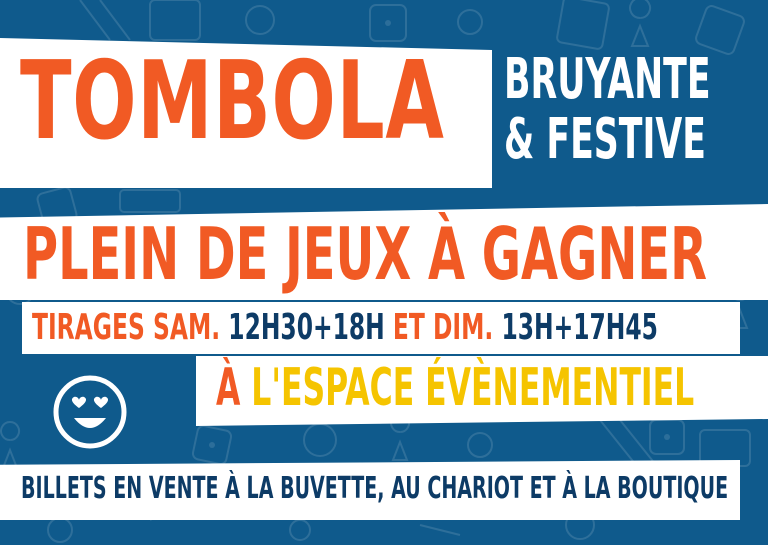 This screenshot has height=545, width=768. I want to click on draw-times: TIRAGES SAM. 12H30+18H ET DIM. 13H+17H45, so click(345, 328).